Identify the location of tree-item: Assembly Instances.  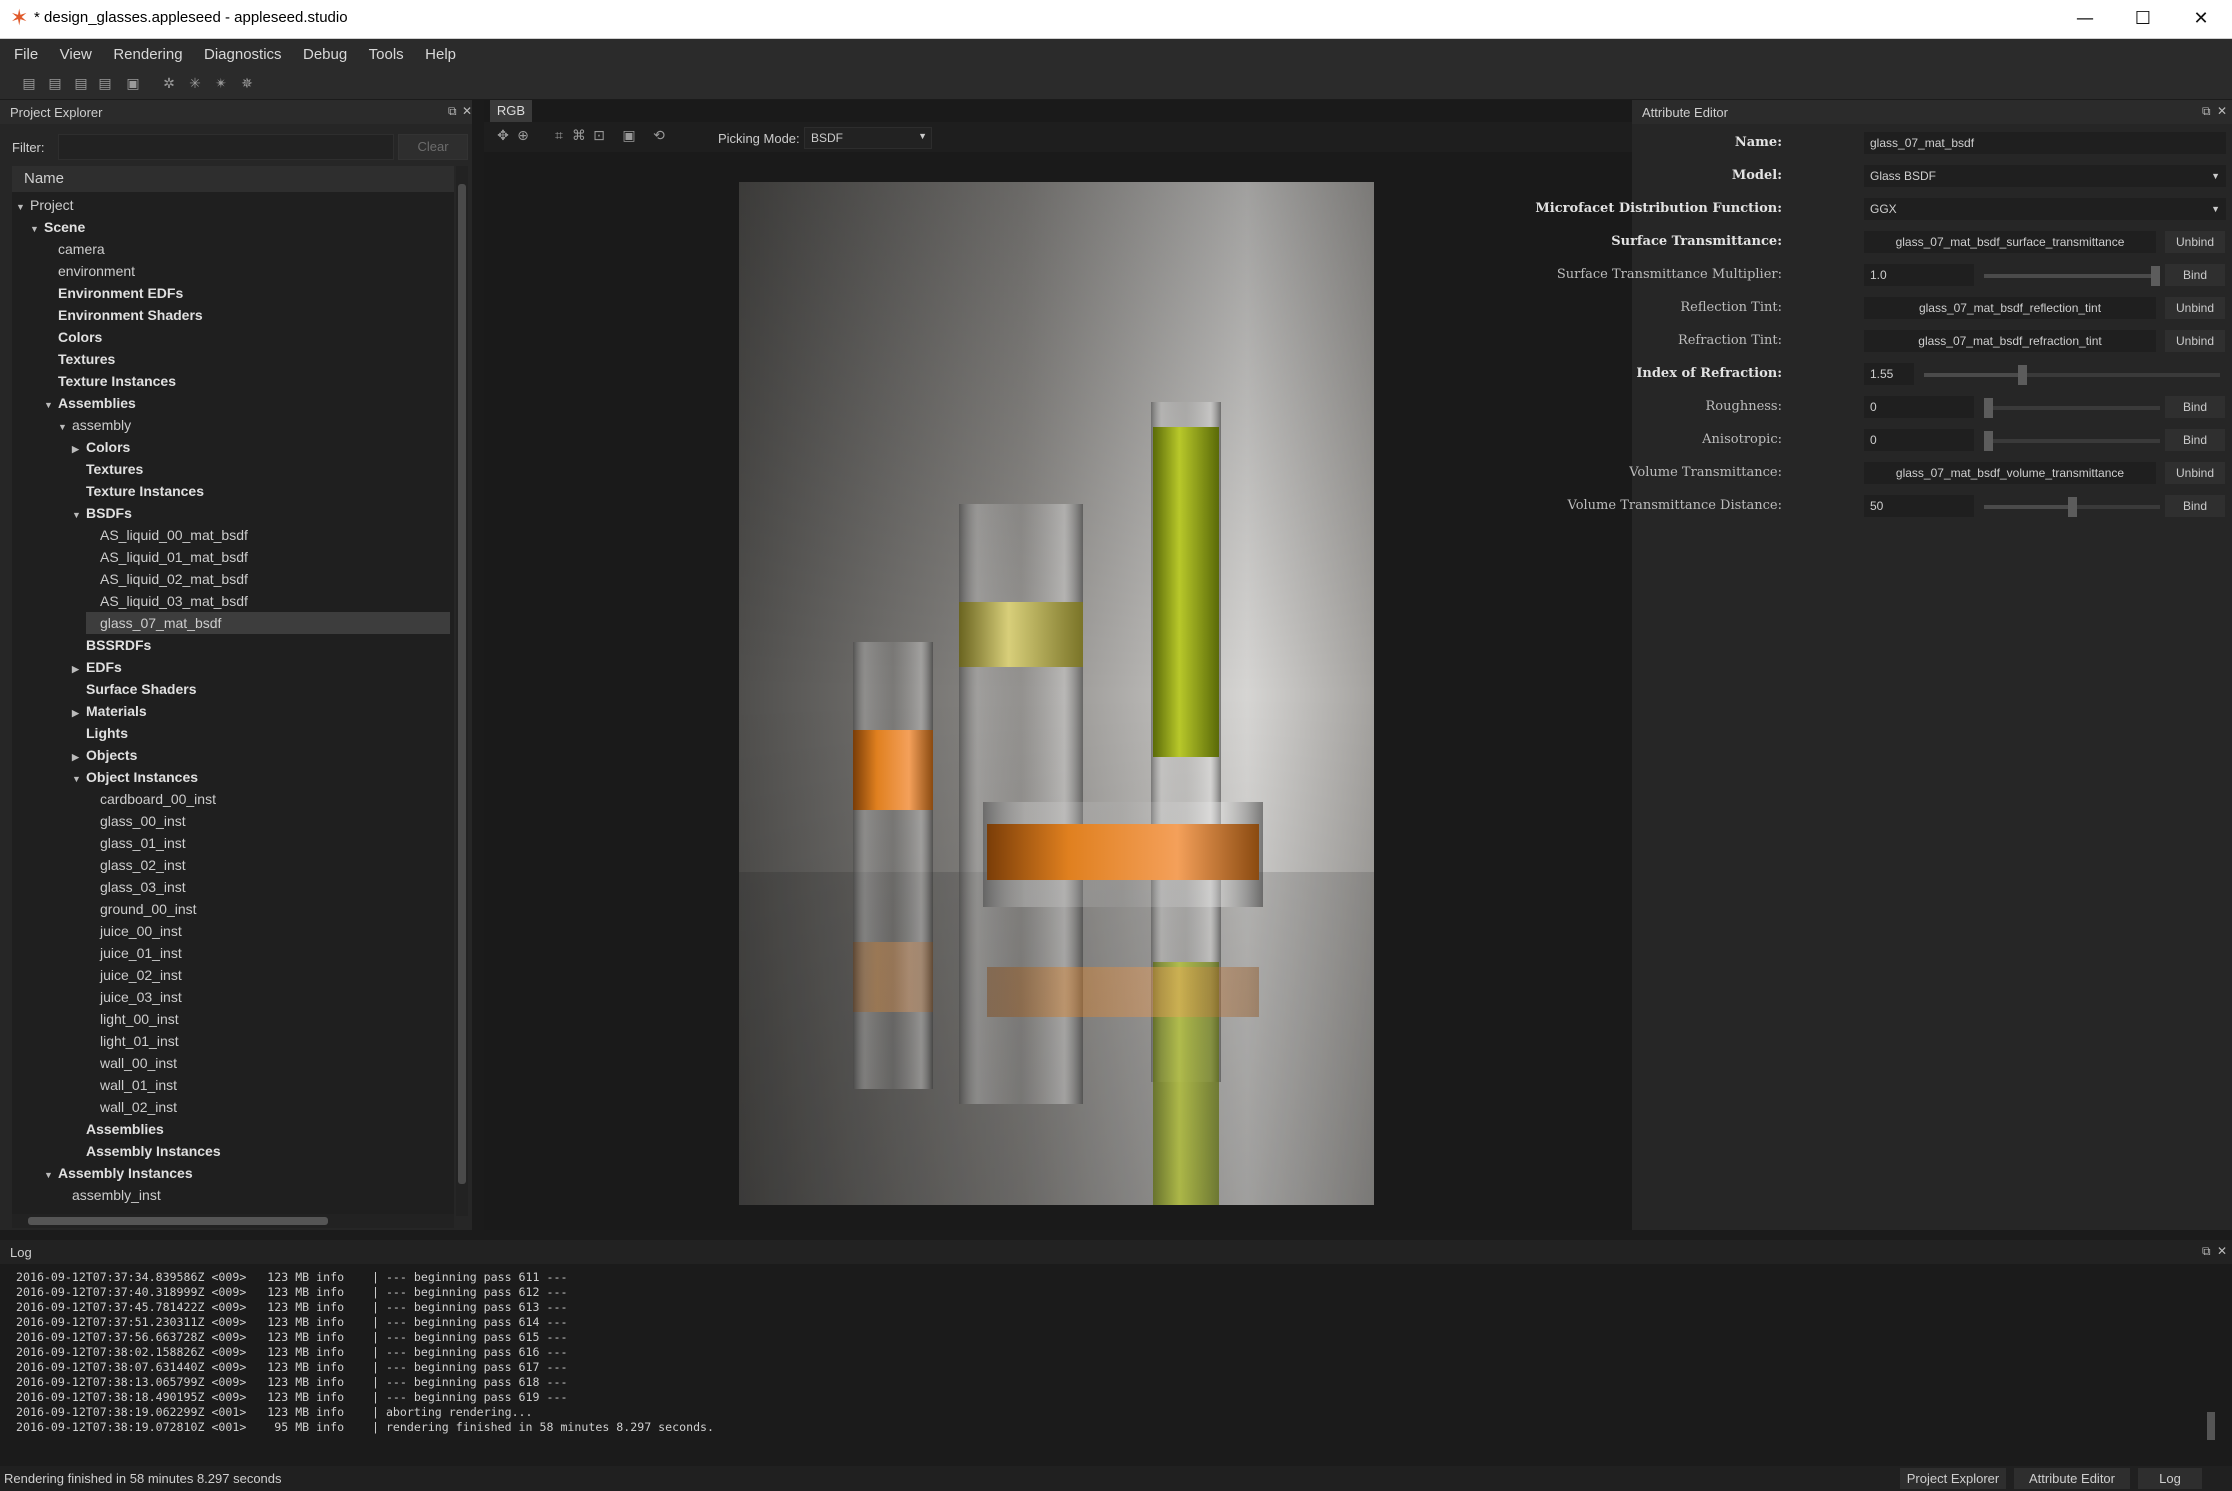
(261, 1151).